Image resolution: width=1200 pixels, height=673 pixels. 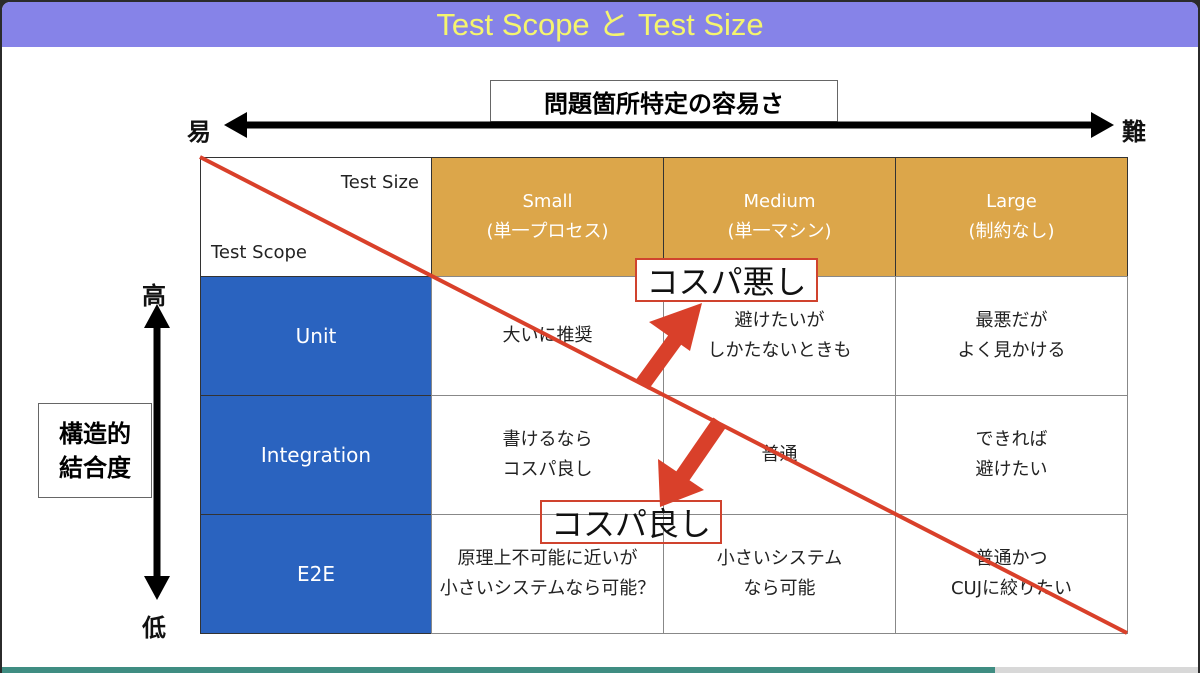 What do you see at coordinates (669, 125) in the screenshot?
I see `horizontal-double-arrow` at bounding box center [669, 125].